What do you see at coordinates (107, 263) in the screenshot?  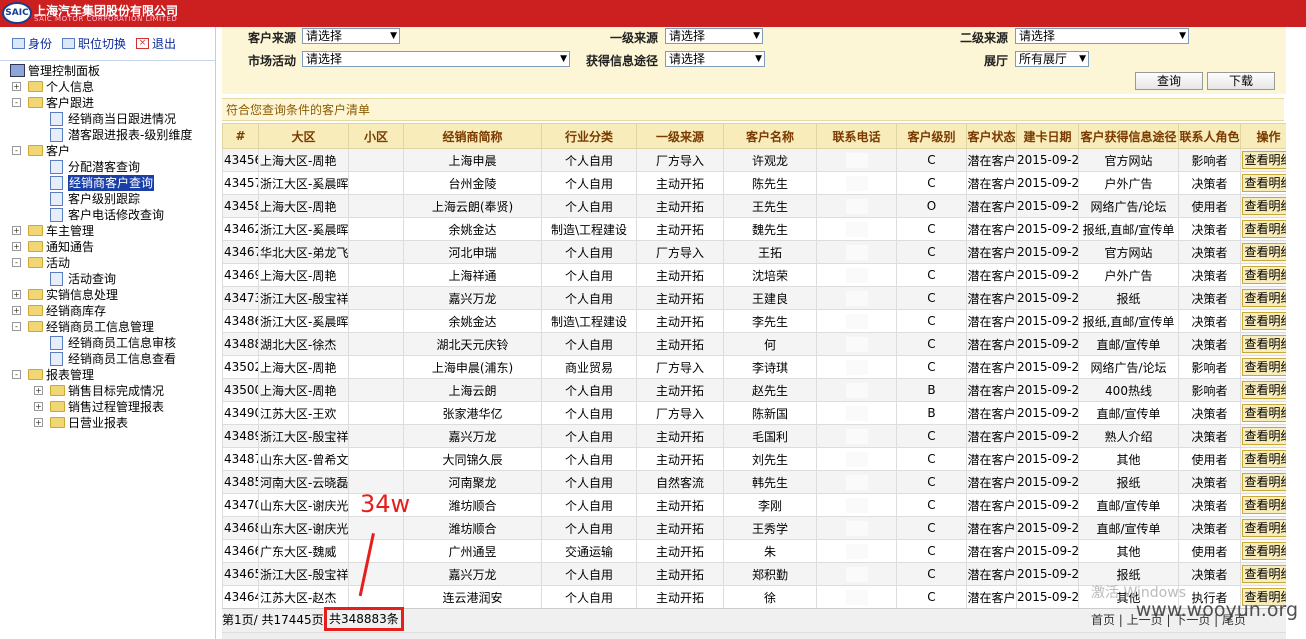 I see `tree-item: - 活动` at bounding box center [107, 263].